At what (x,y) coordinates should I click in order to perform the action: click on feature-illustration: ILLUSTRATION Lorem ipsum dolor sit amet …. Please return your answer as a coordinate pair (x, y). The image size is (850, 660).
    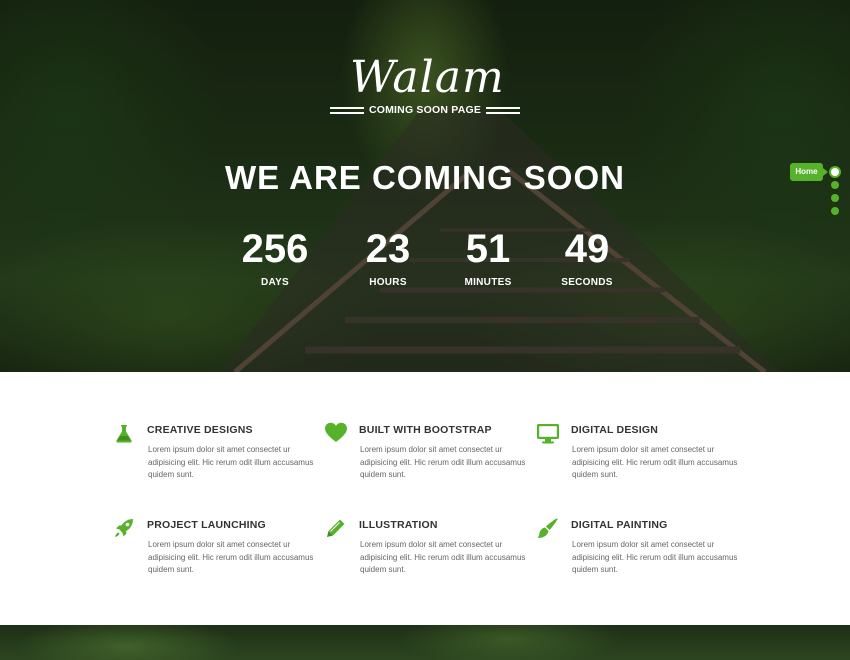
    Looking at the image, I should click on (425, 552).